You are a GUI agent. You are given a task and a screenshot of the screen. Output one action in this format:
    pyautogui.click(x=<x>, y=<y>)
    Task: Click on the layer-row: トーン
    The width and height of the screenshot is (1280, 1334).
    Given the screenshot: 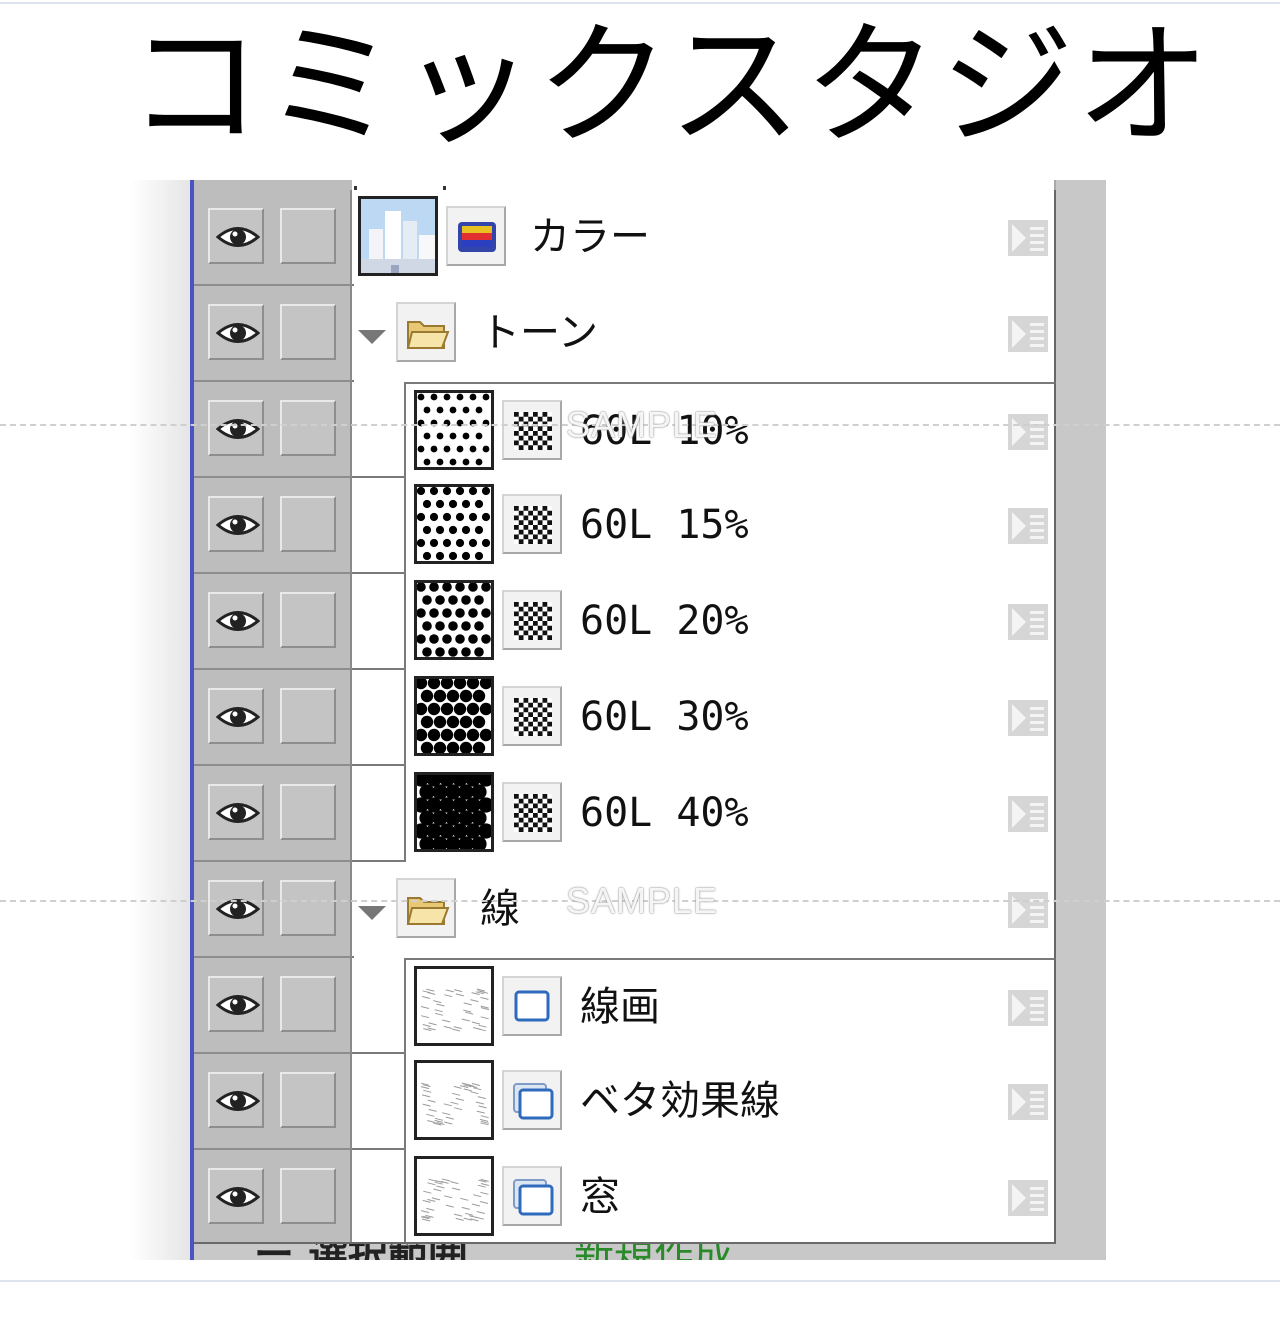 What is the action you would take?
    pyautogui.click(x=625, y=334)
    